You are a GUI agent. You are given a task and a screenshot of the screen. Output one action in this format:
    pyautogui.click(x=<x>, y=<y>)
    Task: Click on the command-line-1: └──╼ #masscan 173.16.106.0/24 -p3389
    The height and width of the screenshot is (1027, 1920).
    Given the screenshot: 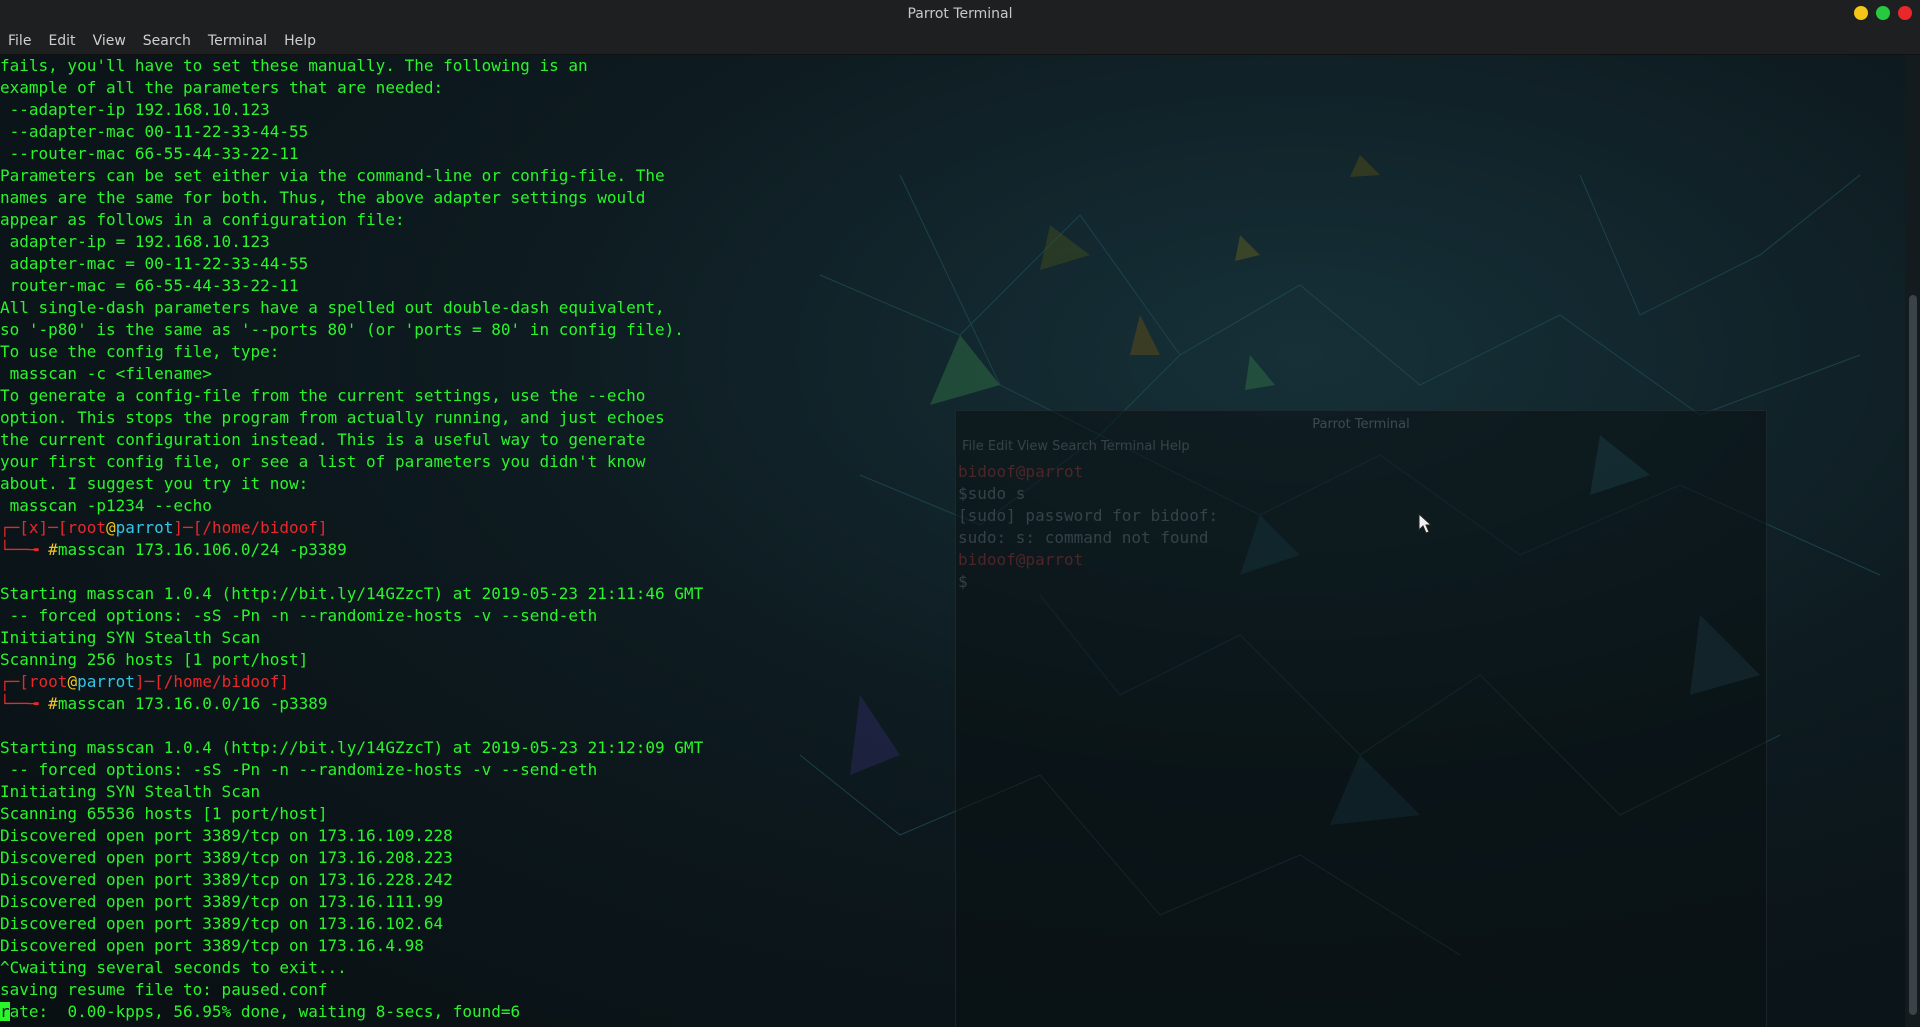 What is the action you would take?
    pyautogui.click(x=173, y=549)
    